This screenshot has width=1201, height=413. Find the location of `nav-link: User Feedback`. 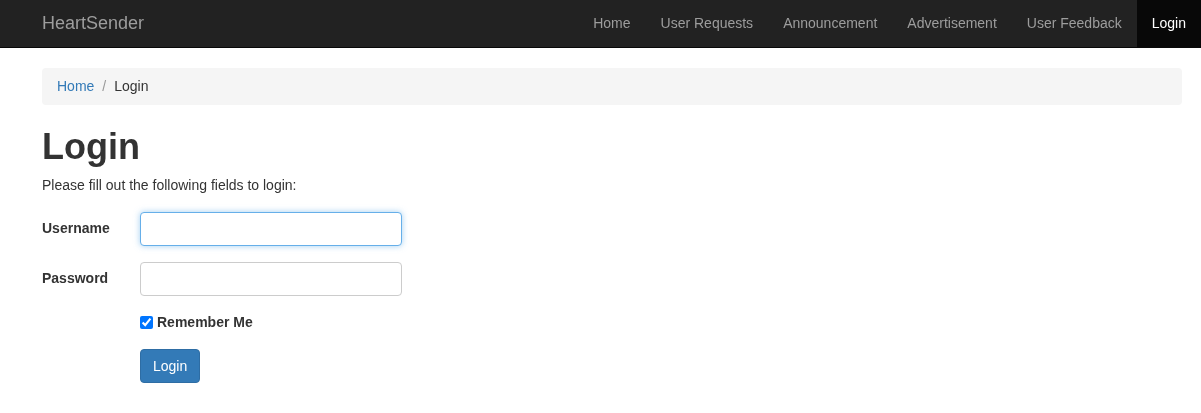

nav-link: User Feedback is located at coordinates (1074, 24).